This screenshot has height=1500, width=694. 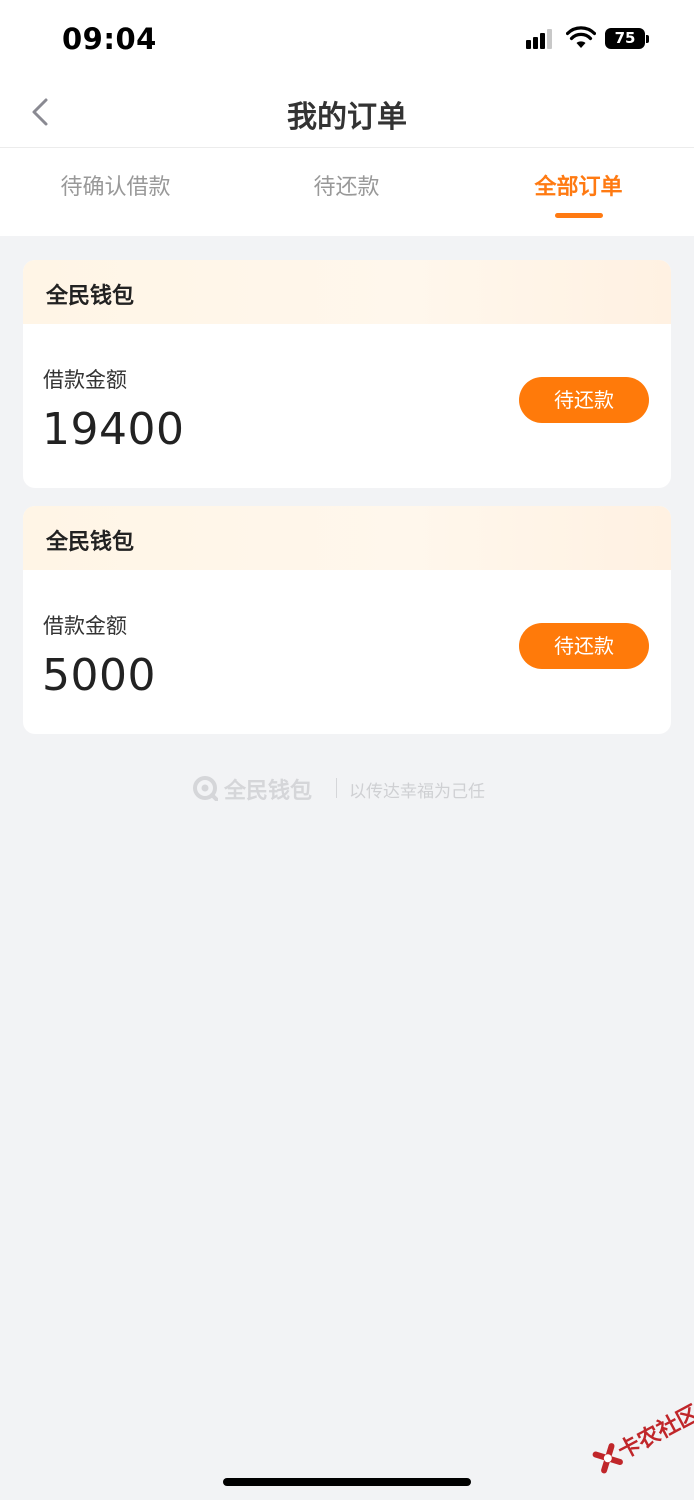 I want to click on footer-divider, so click(x=336, y=788).